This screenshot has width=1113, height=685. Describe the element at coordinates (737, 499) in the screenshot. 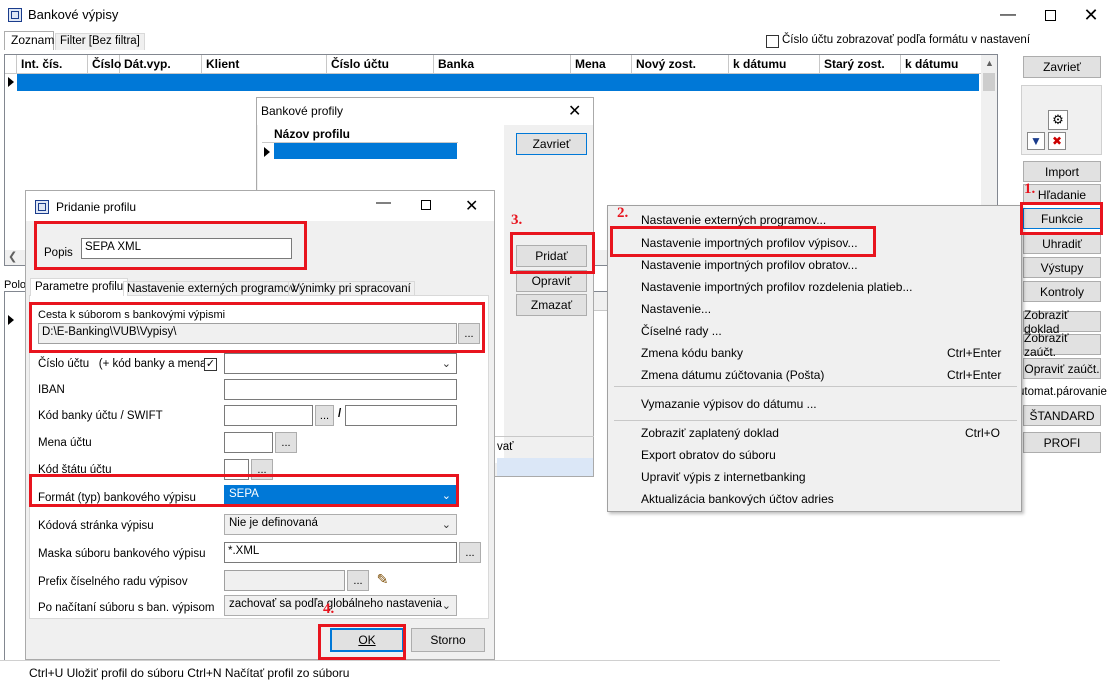

I see `menu-item-aktualizacia: Aktualizácia bankových účtov adries` at that location.